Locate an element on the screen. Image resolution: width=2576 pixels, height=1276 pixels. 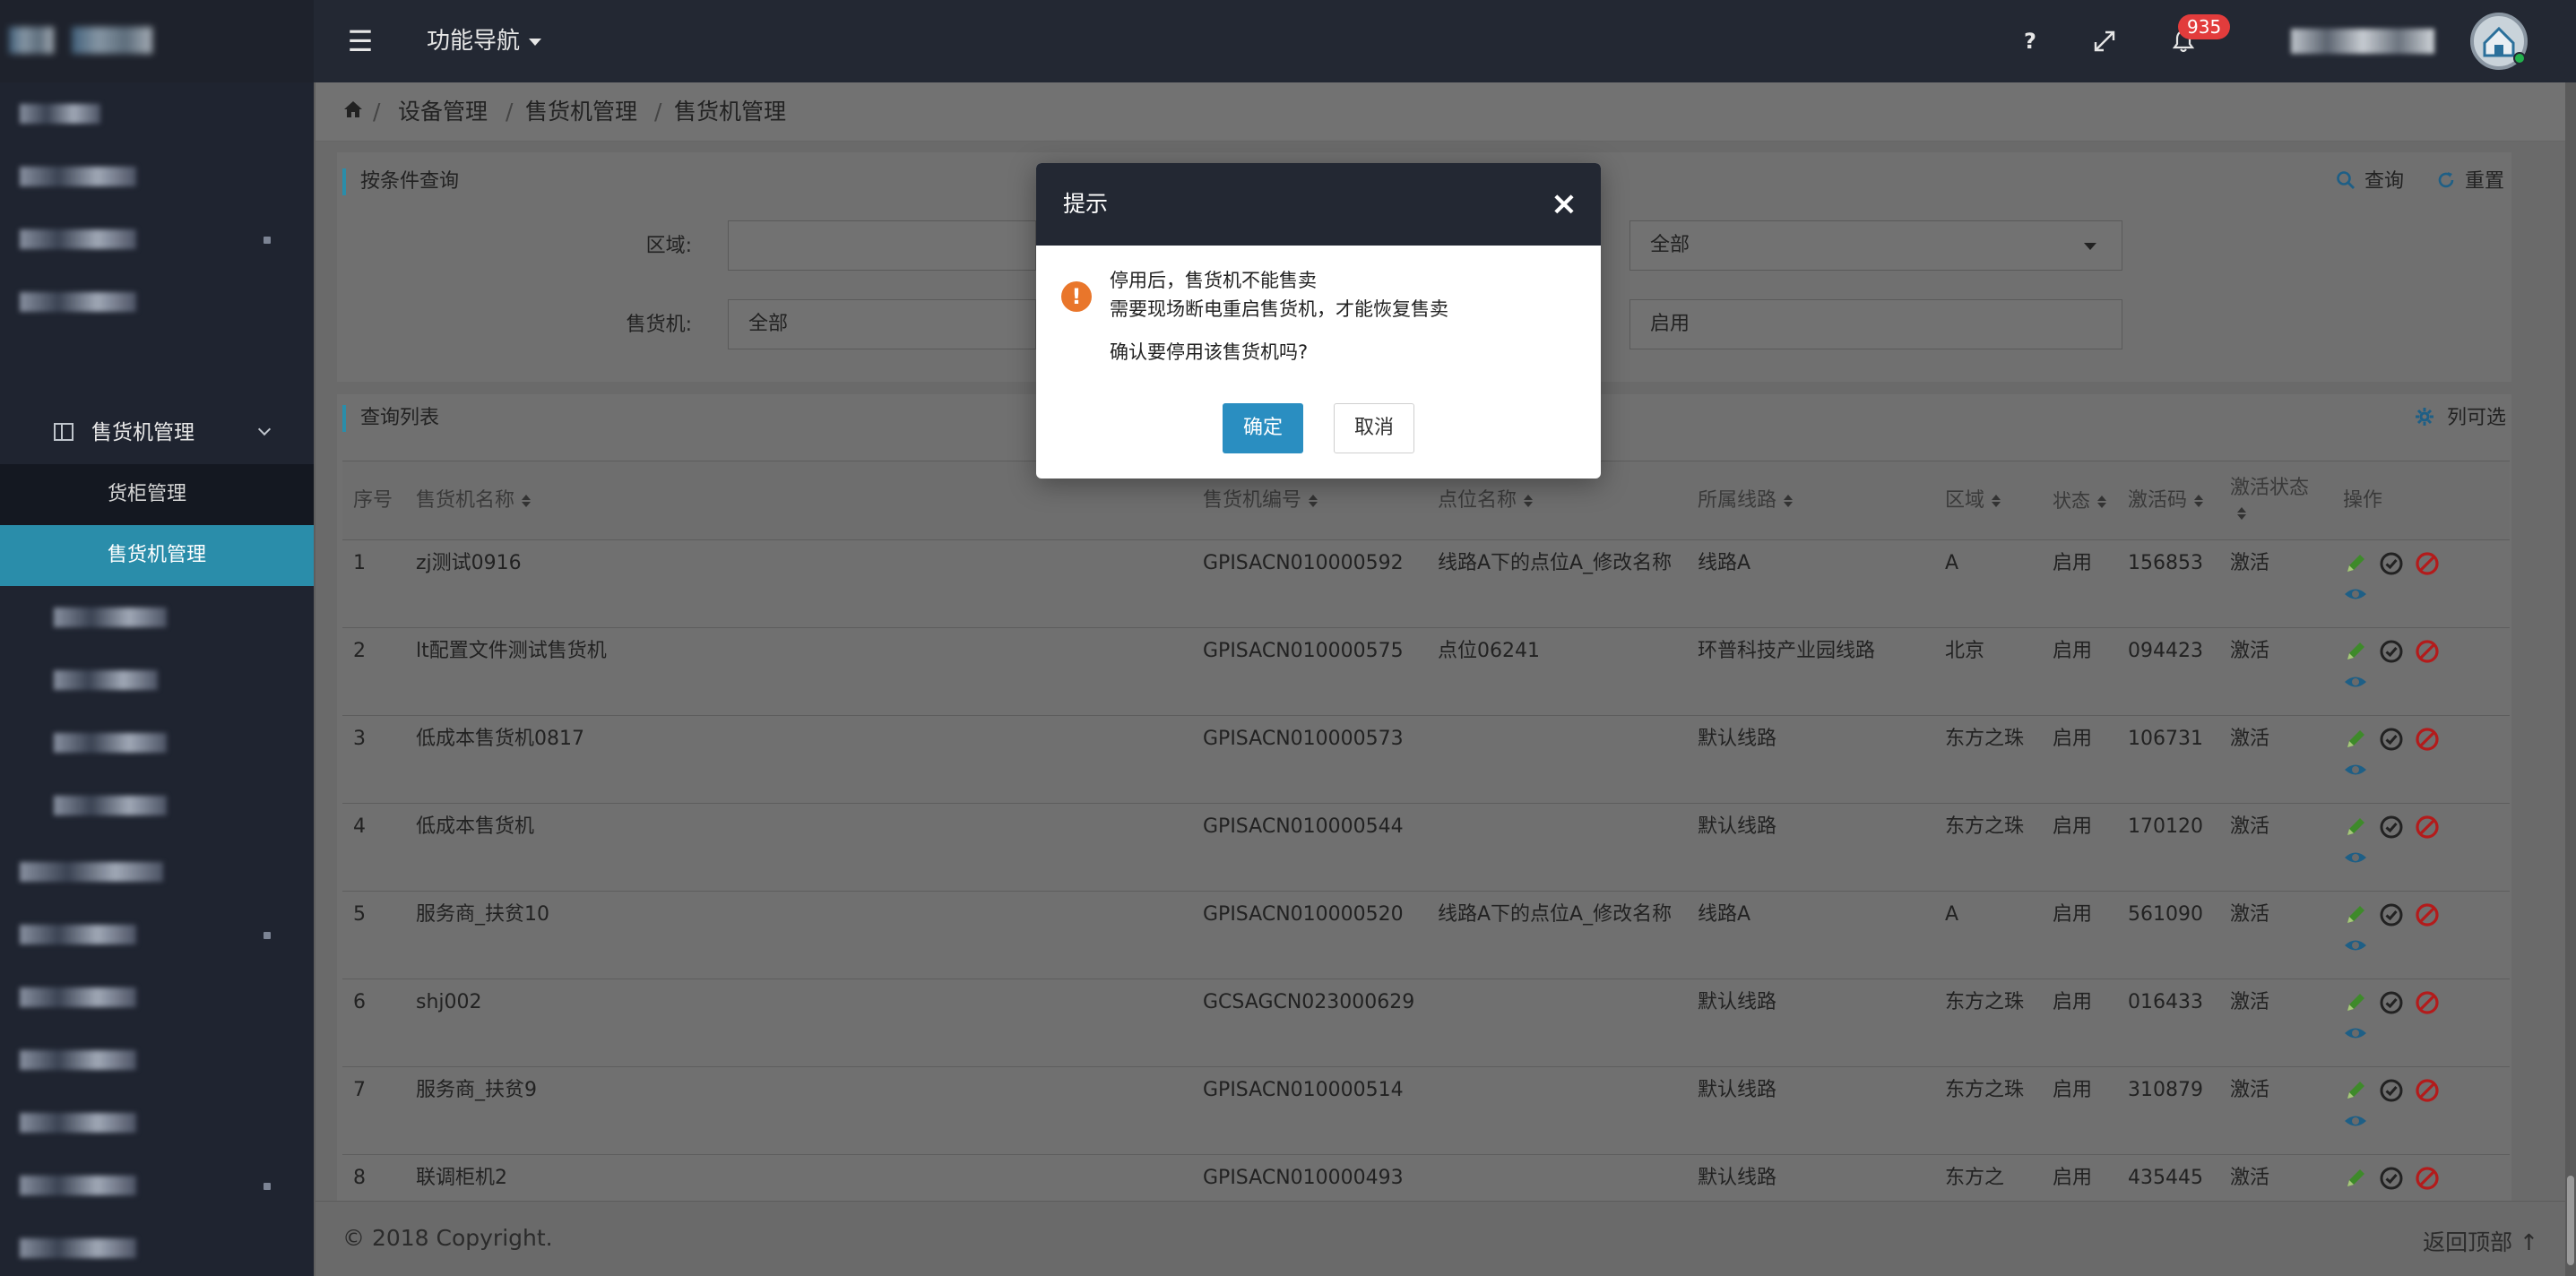
scrollbar-thumb is located at coordinates (2570, 1220).